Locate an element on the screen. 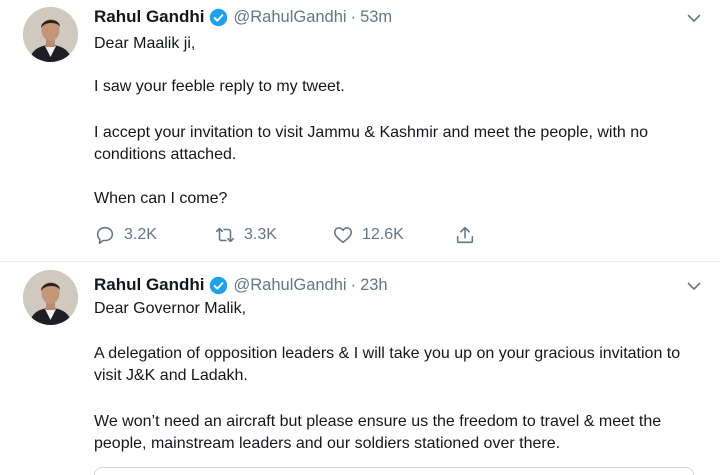  timestamp: 23h is located at coordinates (374, 285).